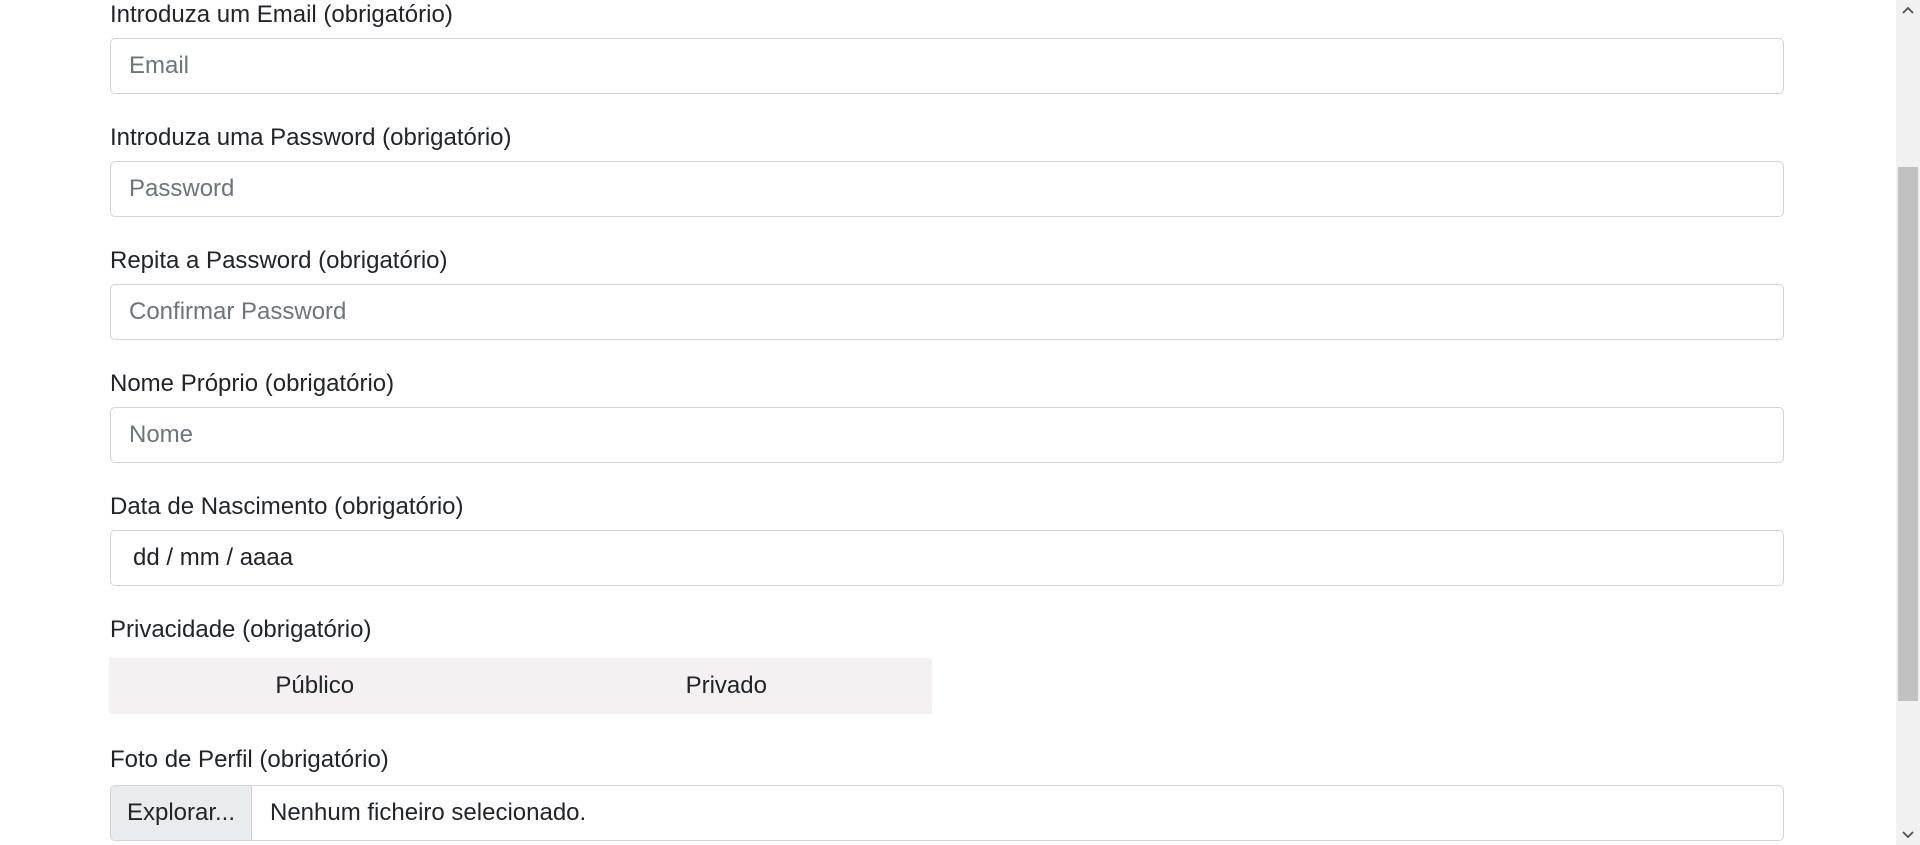 The image size is (1920, 845). I want to click on birth-date-value: dd / mm / aaaa, so click(213, 557).